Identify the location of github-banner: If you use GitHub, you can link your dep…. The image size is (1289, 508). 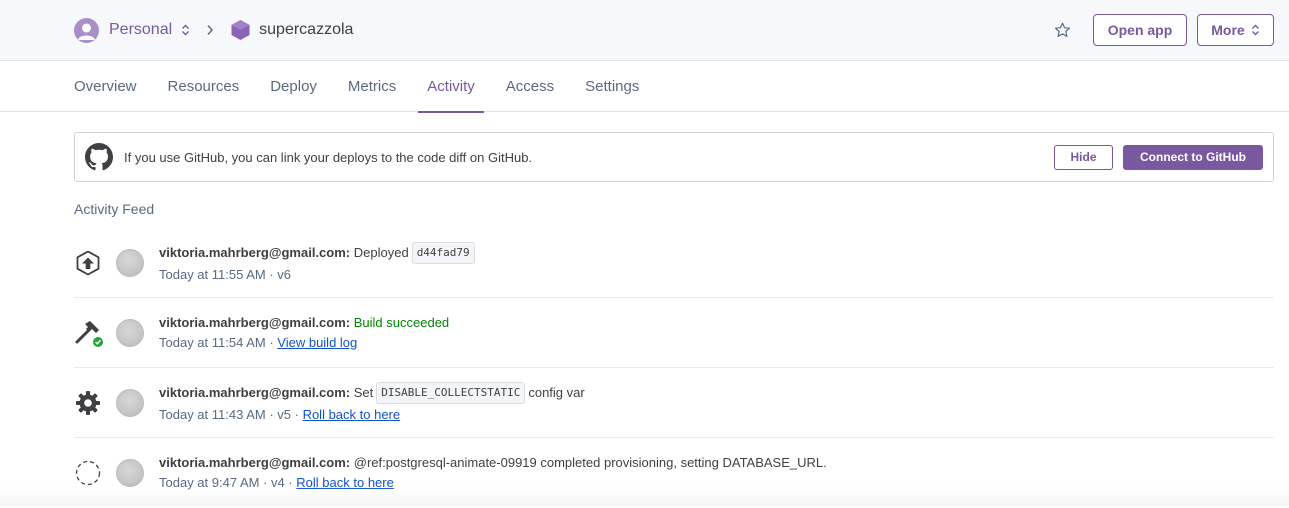
(674, 157).